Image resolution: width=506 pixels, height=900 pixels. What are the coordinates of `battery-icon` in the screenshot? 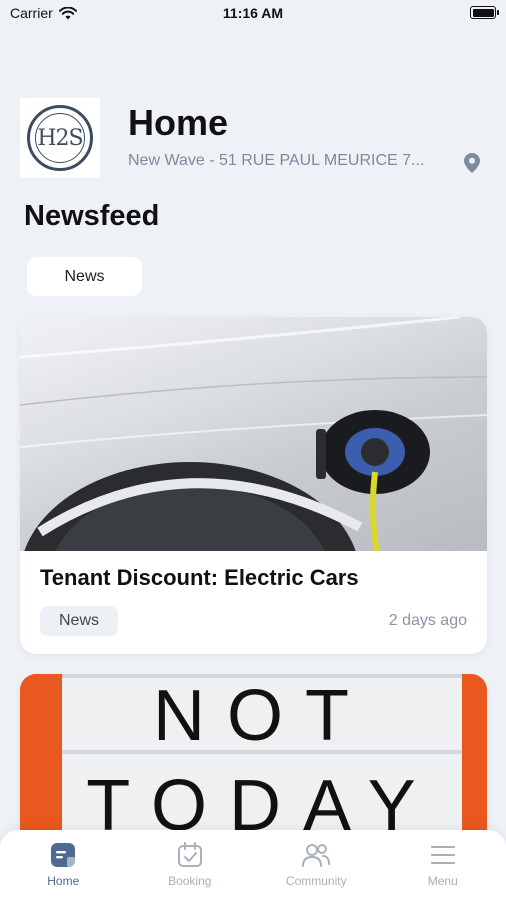 It's located at (484, 12).